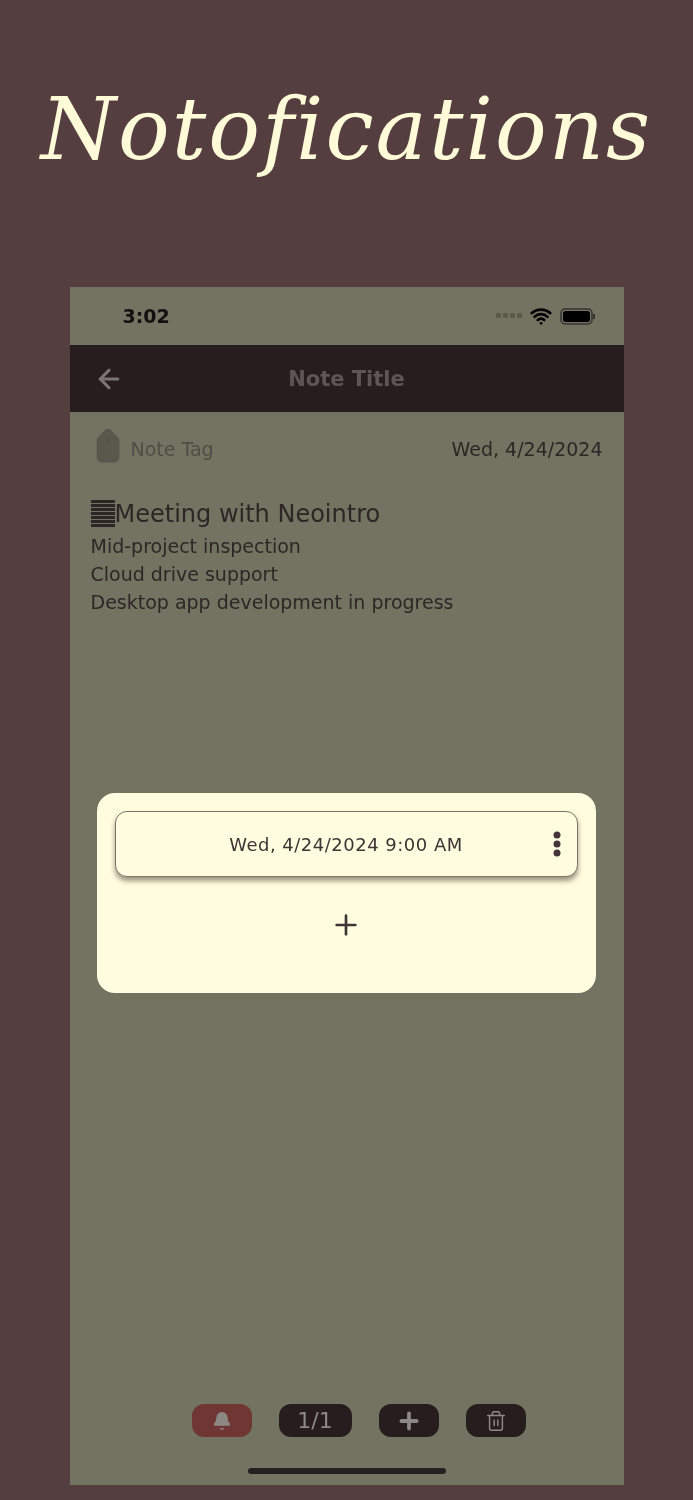 This screenshot has height=1500, width=693. Describe the element at coordinates (102, 514) in the screenshot. I see `list-icon` at that location.